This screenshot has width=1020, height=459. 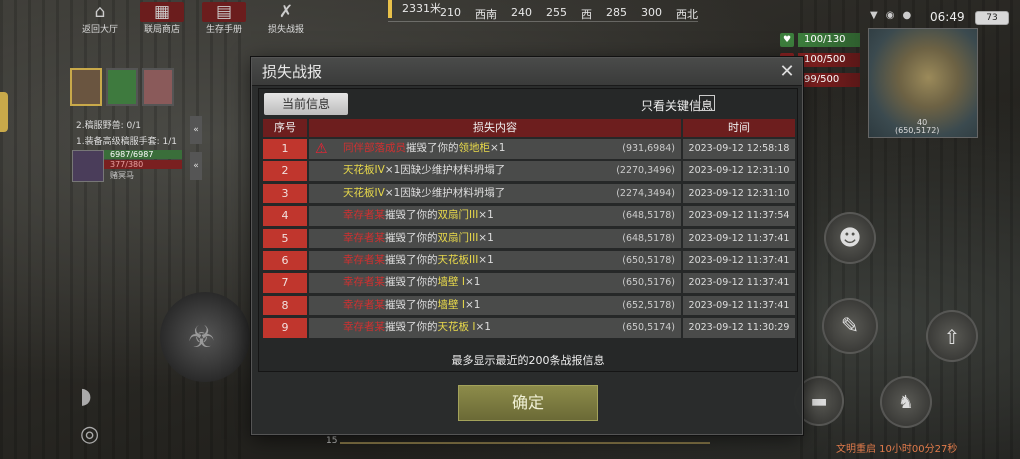 I want to click on knife-icon: ✎, so click(x=850, y=326).